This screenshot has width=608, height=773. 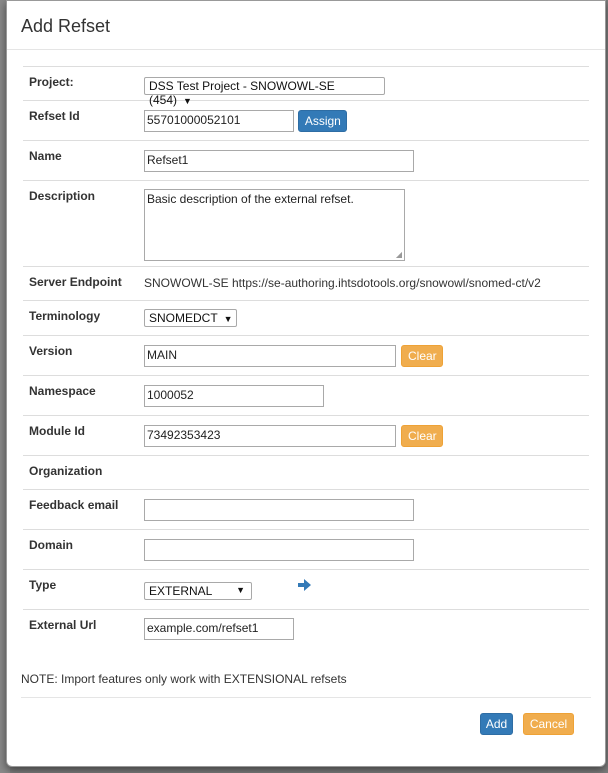 What do you see at coordinates (66, 26) in the screenshot?
I see `dialog-title: Add Refset` at bounding box center [66, 26].